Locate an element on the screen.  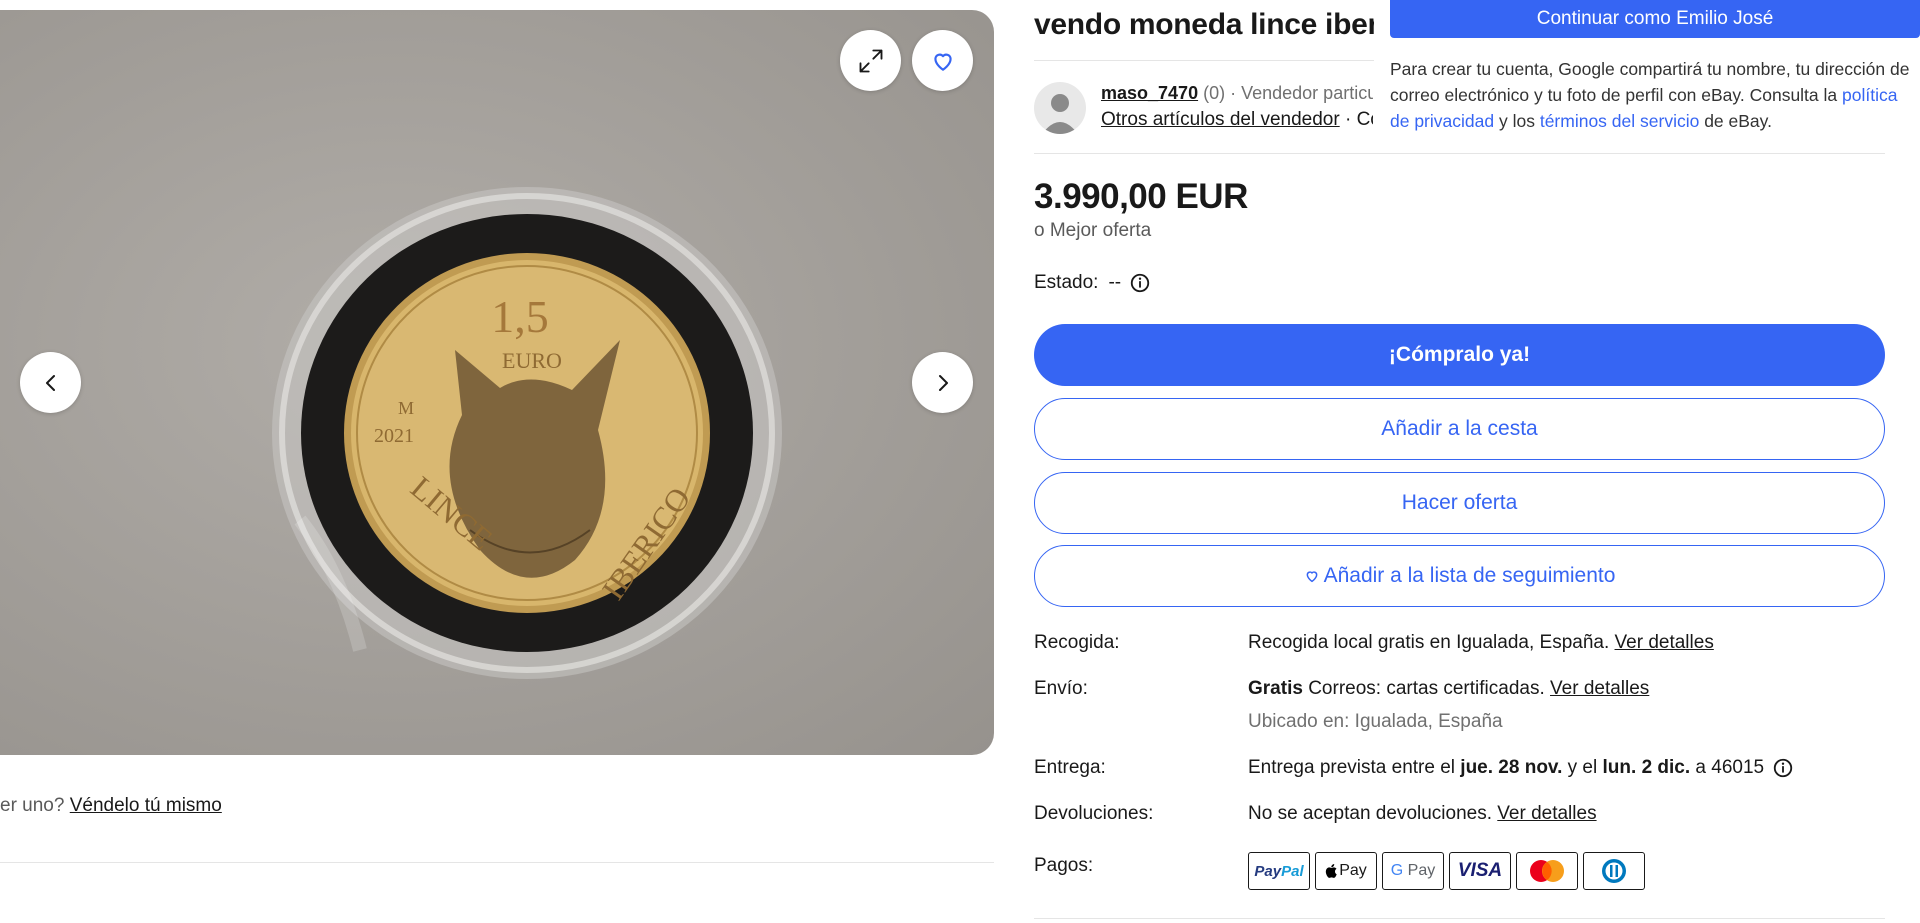
chevron-left-icon is located at coordinates (50, 382).